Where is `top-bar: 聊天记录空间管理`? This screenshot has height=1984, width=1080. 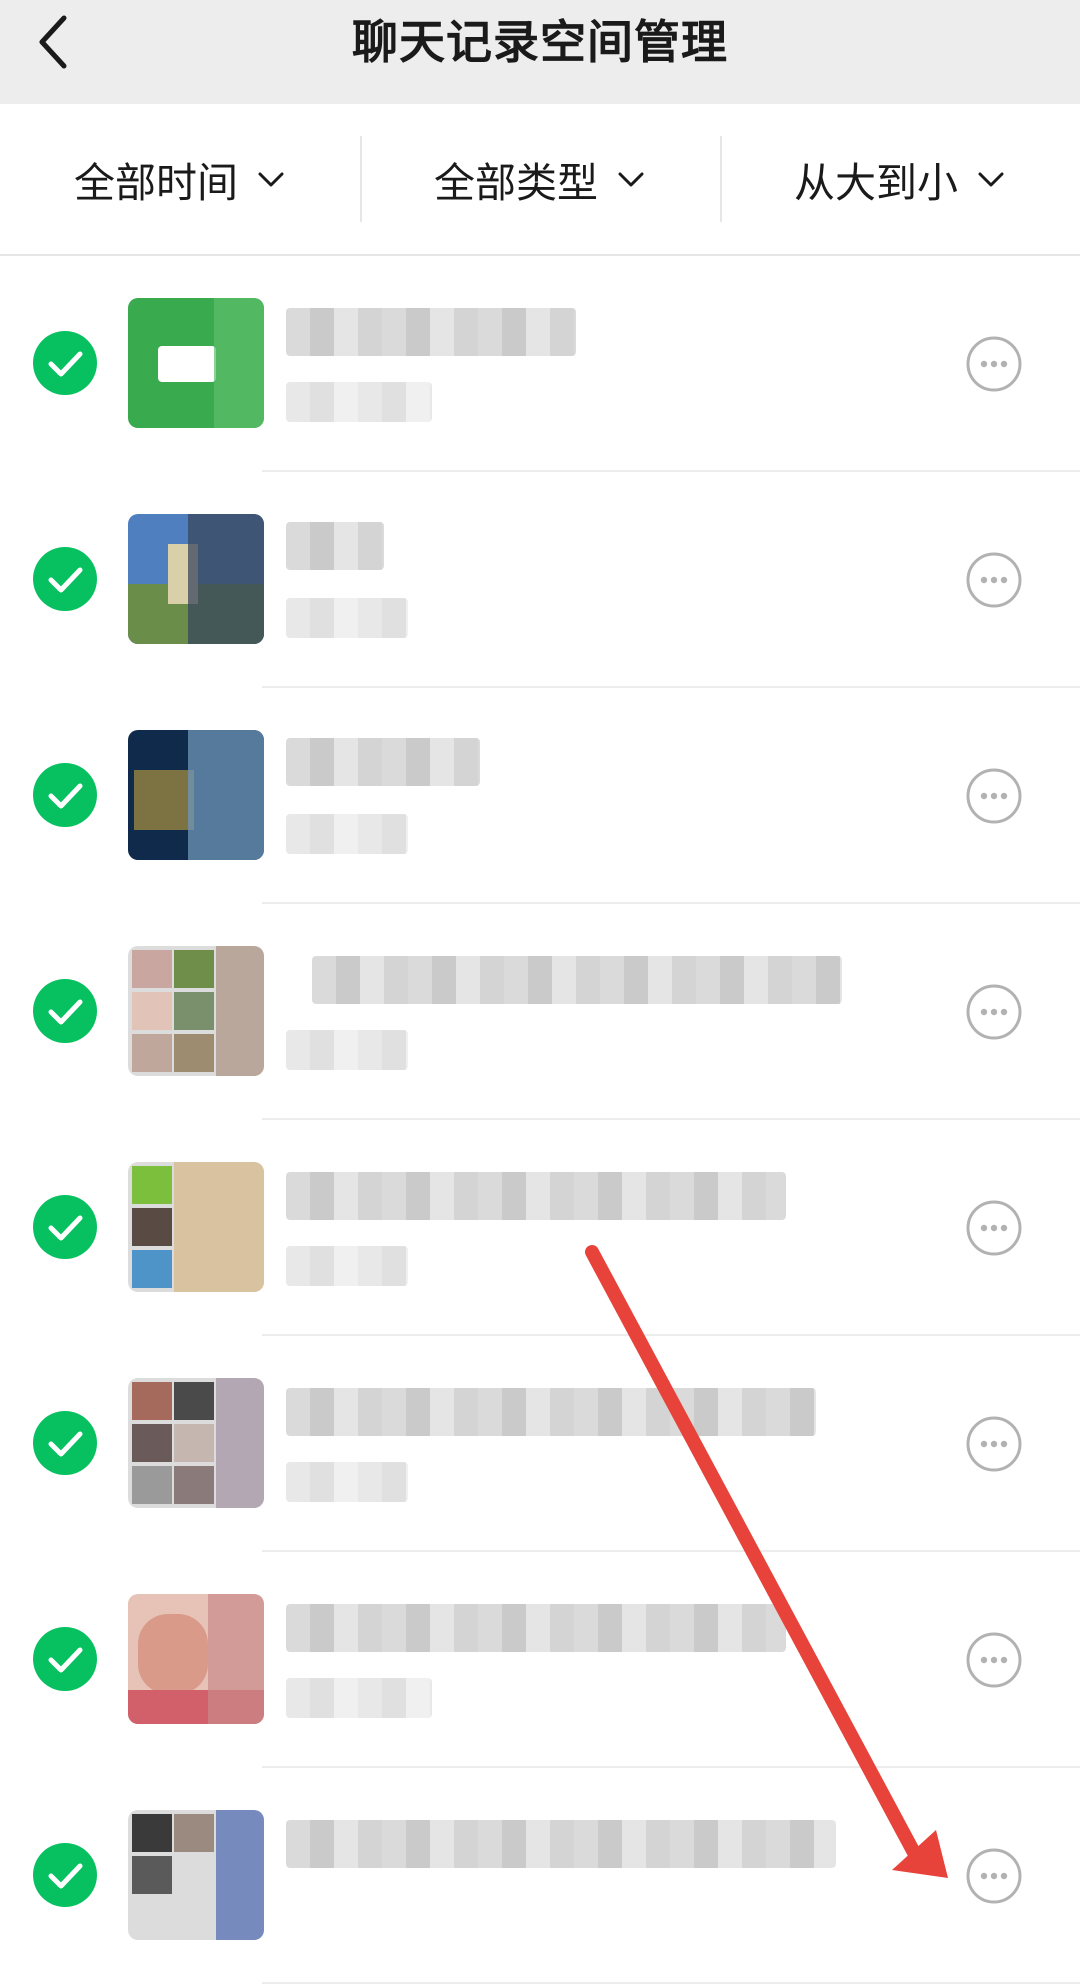
top-bar: 聊天记录空间管理 is located at coordinates (540, 52).